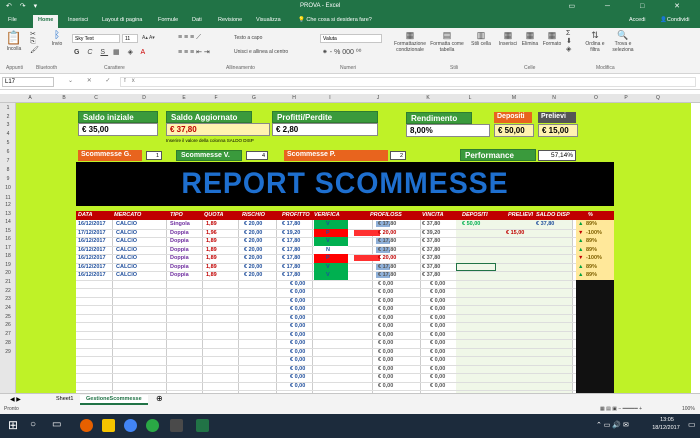 This screenshot has height=438, width=700. Describe the element at coordinates (476, 266) in the screenshot. I see `selected-cell` at that location.